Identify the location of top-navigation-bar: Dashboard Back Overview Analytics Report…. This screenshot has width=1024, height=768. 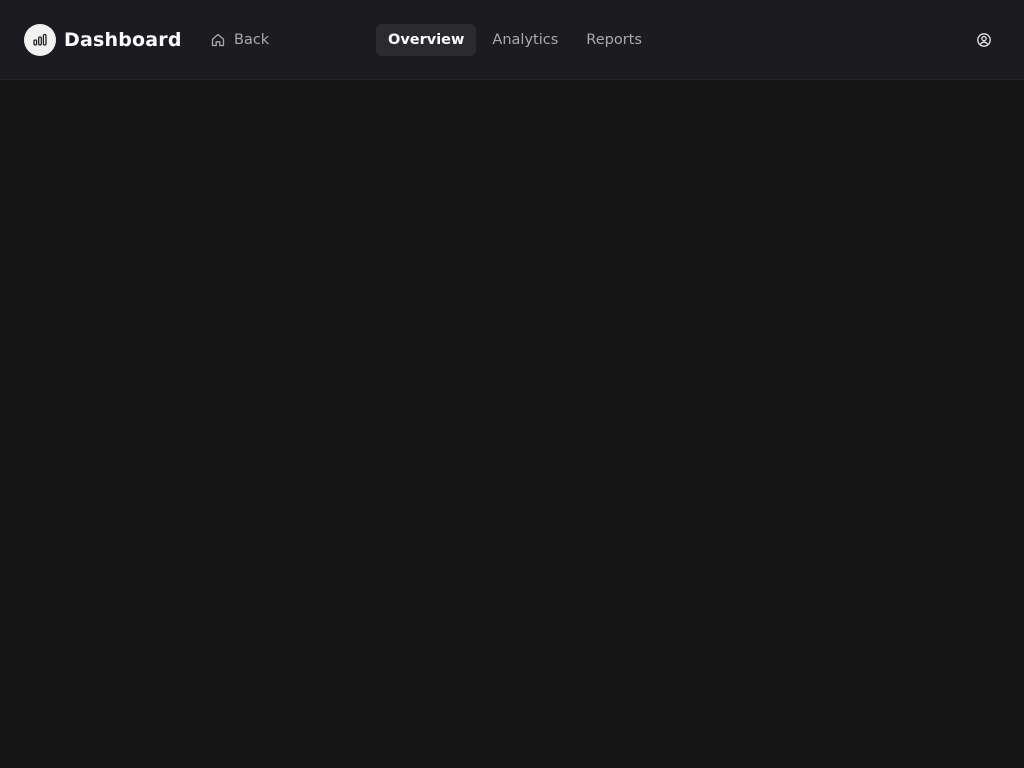
(512, 40).